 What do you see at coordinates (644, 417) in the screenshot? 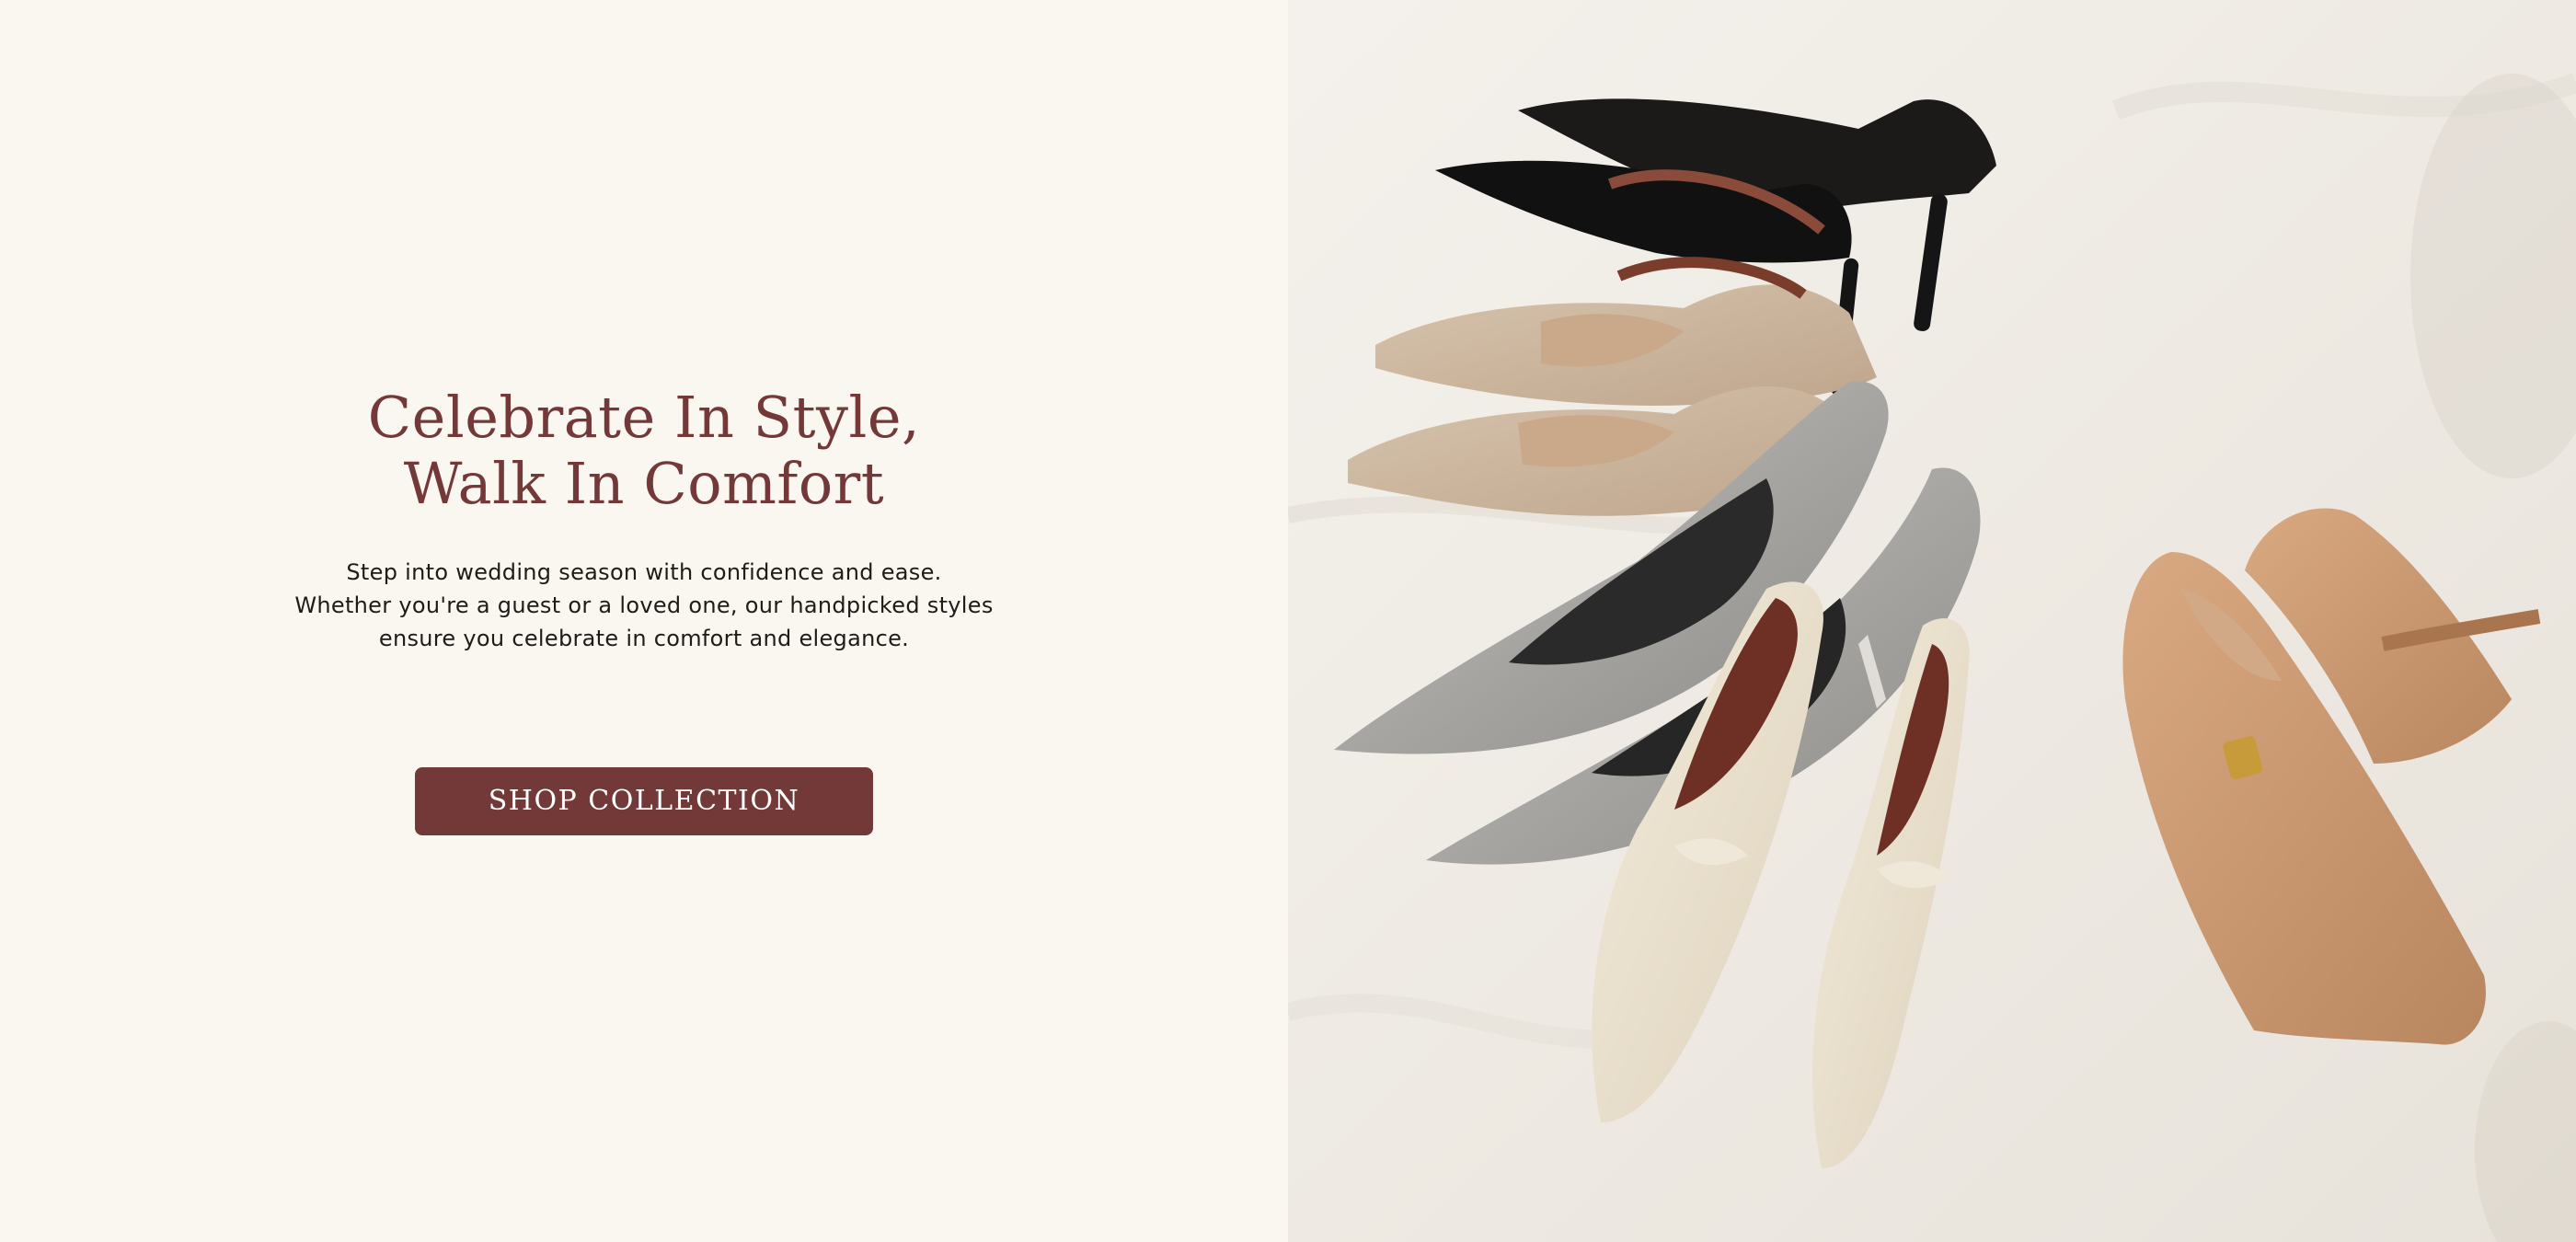
I see `hero-title-line-1: Celebrate In Style,` at bounding box center [644, 417].